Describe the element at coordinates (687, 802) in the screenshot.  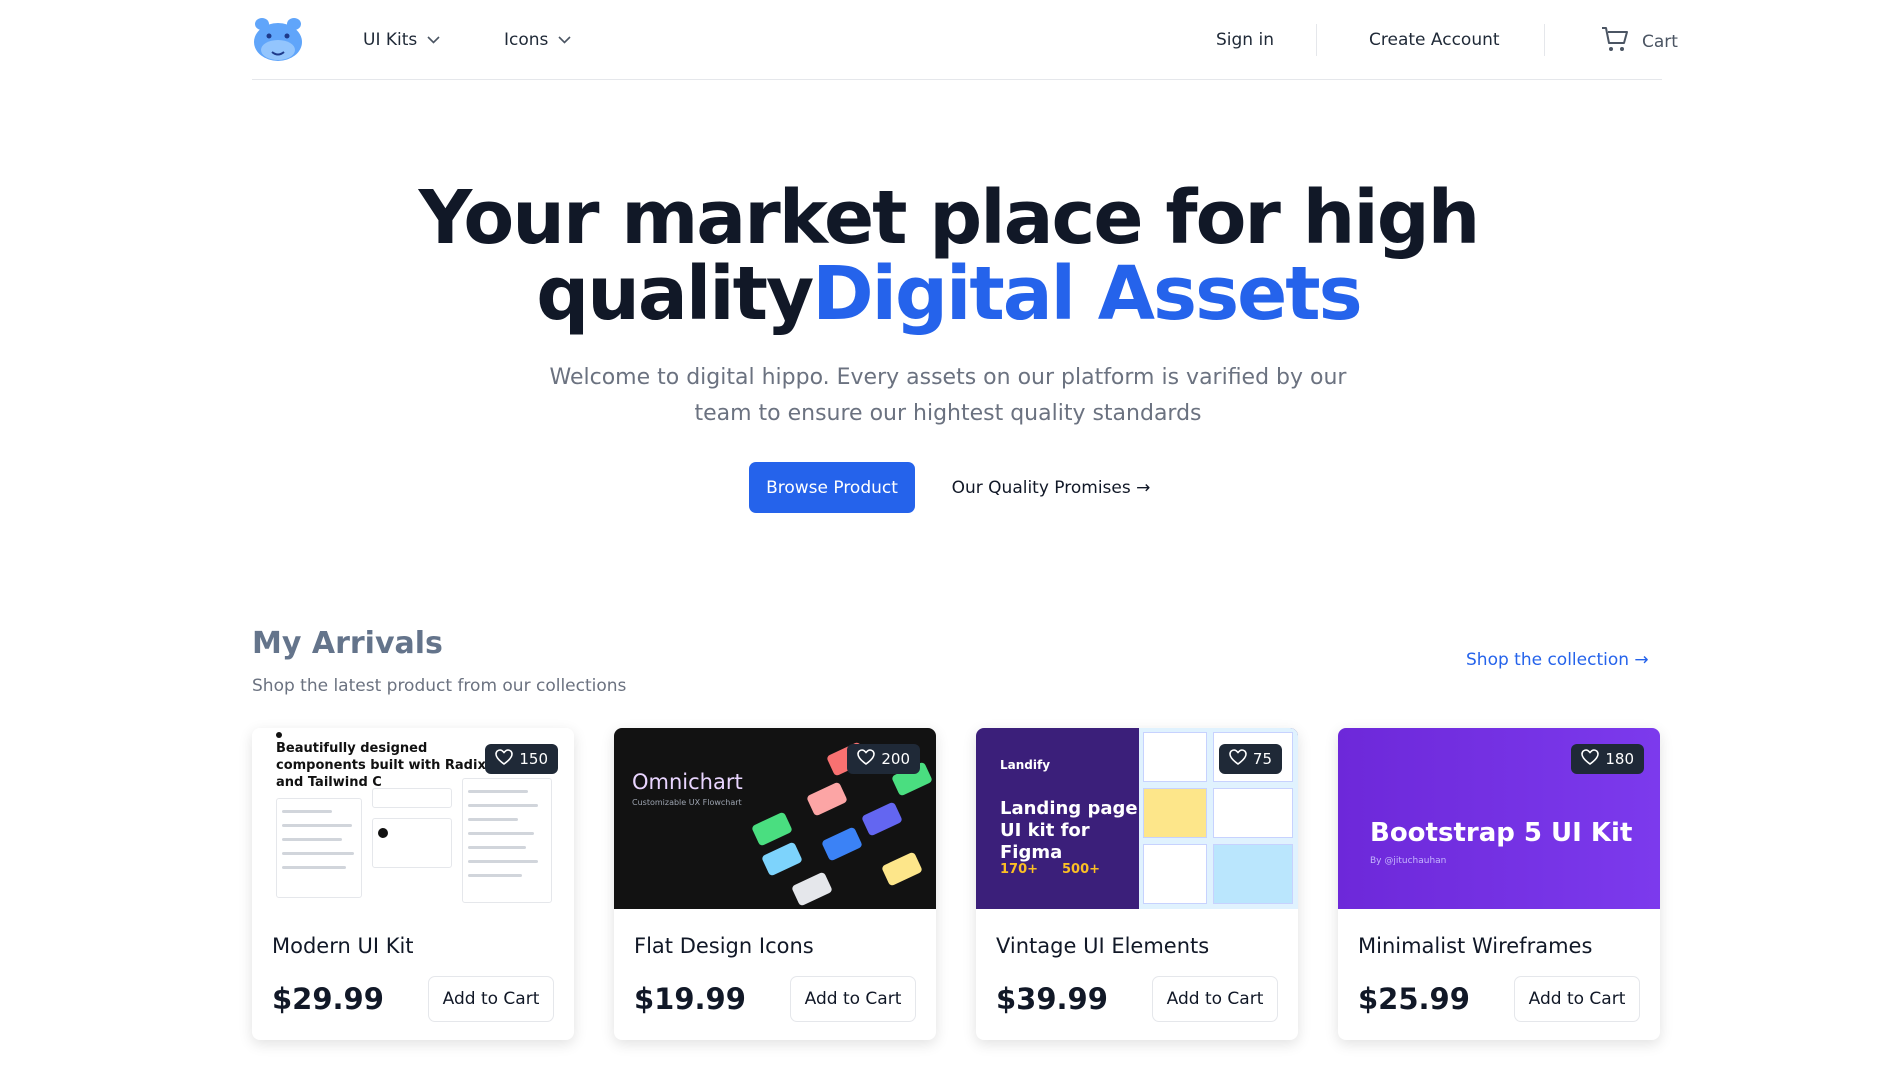
I see `product-image-subtitle: Customizable UX Flowchart` at that location.